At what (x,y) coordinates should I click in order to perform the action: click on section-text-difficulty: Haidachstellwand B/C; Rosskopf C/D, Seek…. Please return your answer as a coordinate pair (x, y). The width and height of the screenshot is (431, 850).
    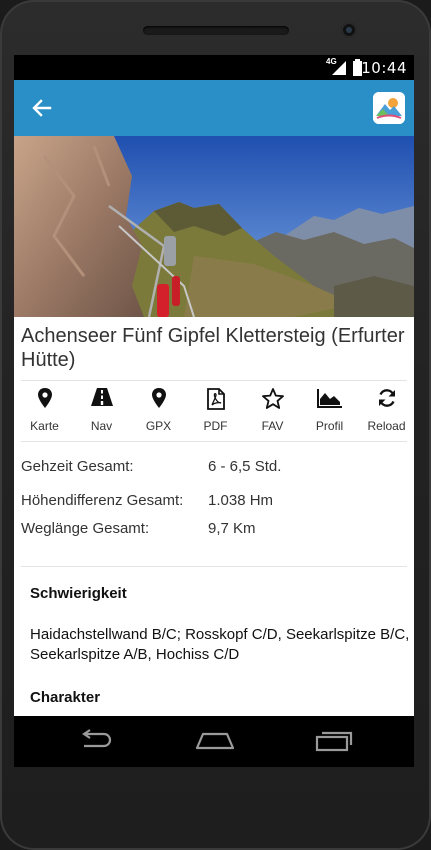
    Looking at the image, I should click on (220, 644).